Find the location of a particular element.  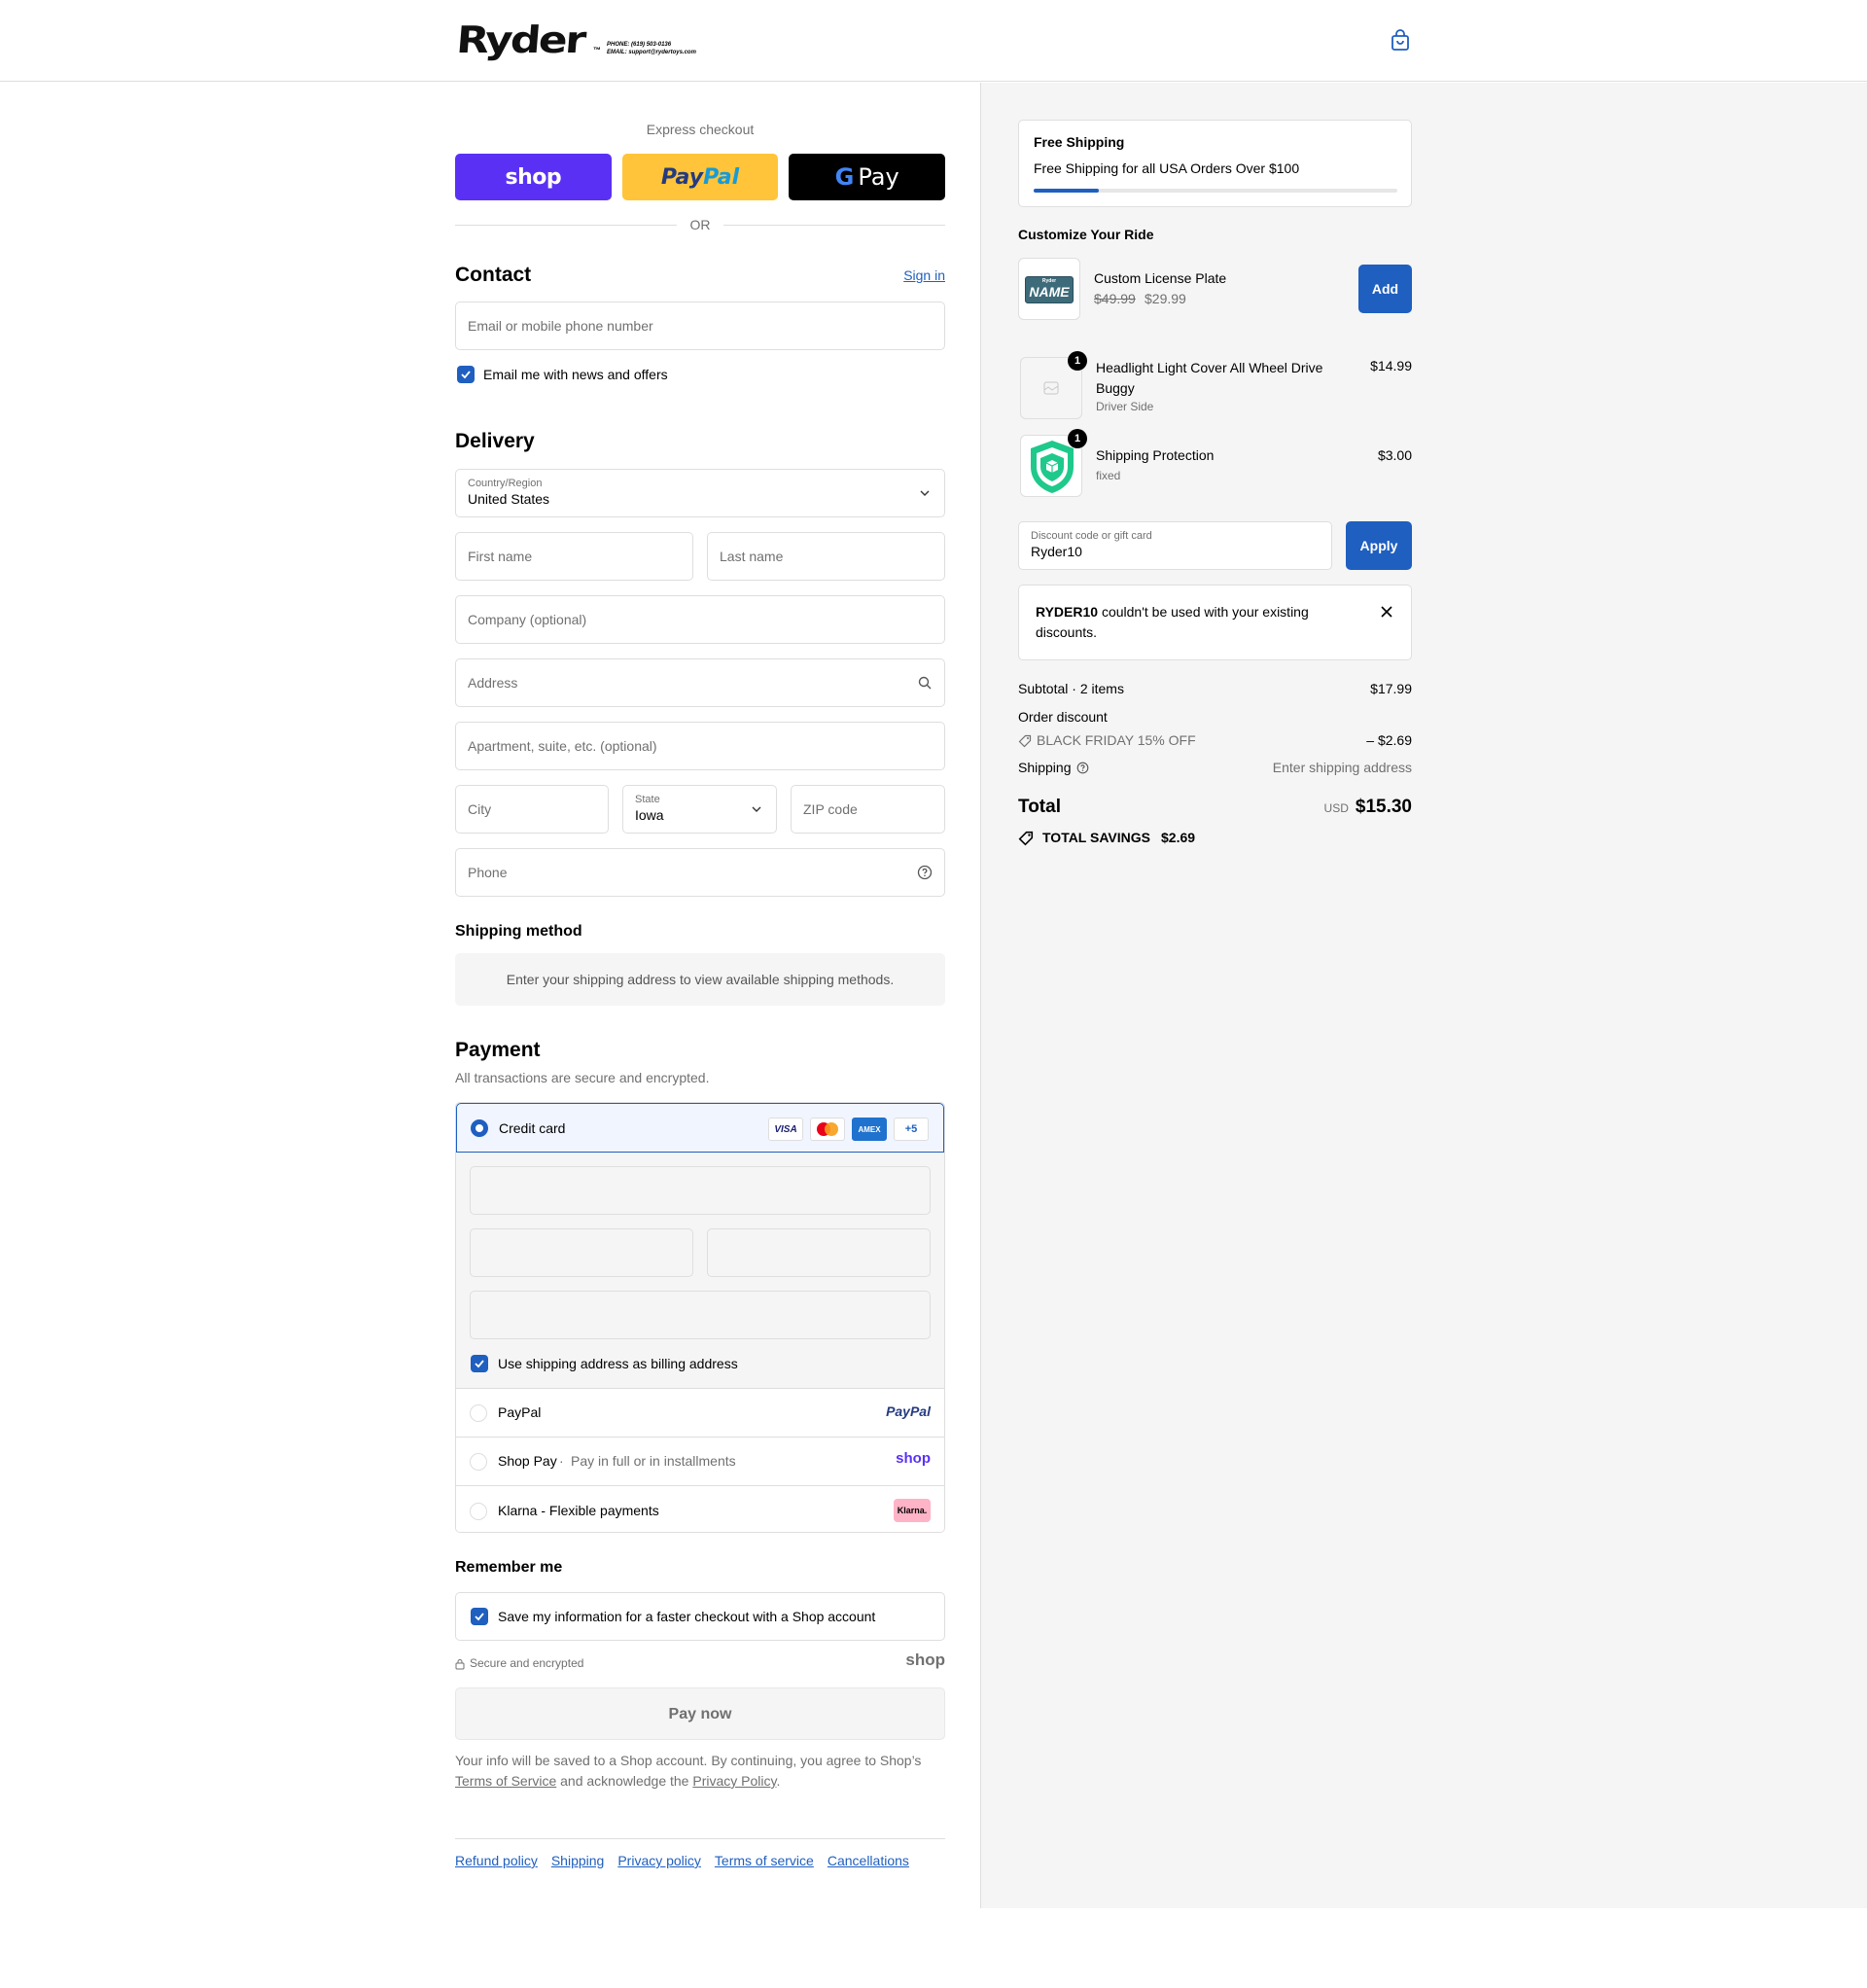

paypal-button: Pay Pal is located at coordinates (700, 177).